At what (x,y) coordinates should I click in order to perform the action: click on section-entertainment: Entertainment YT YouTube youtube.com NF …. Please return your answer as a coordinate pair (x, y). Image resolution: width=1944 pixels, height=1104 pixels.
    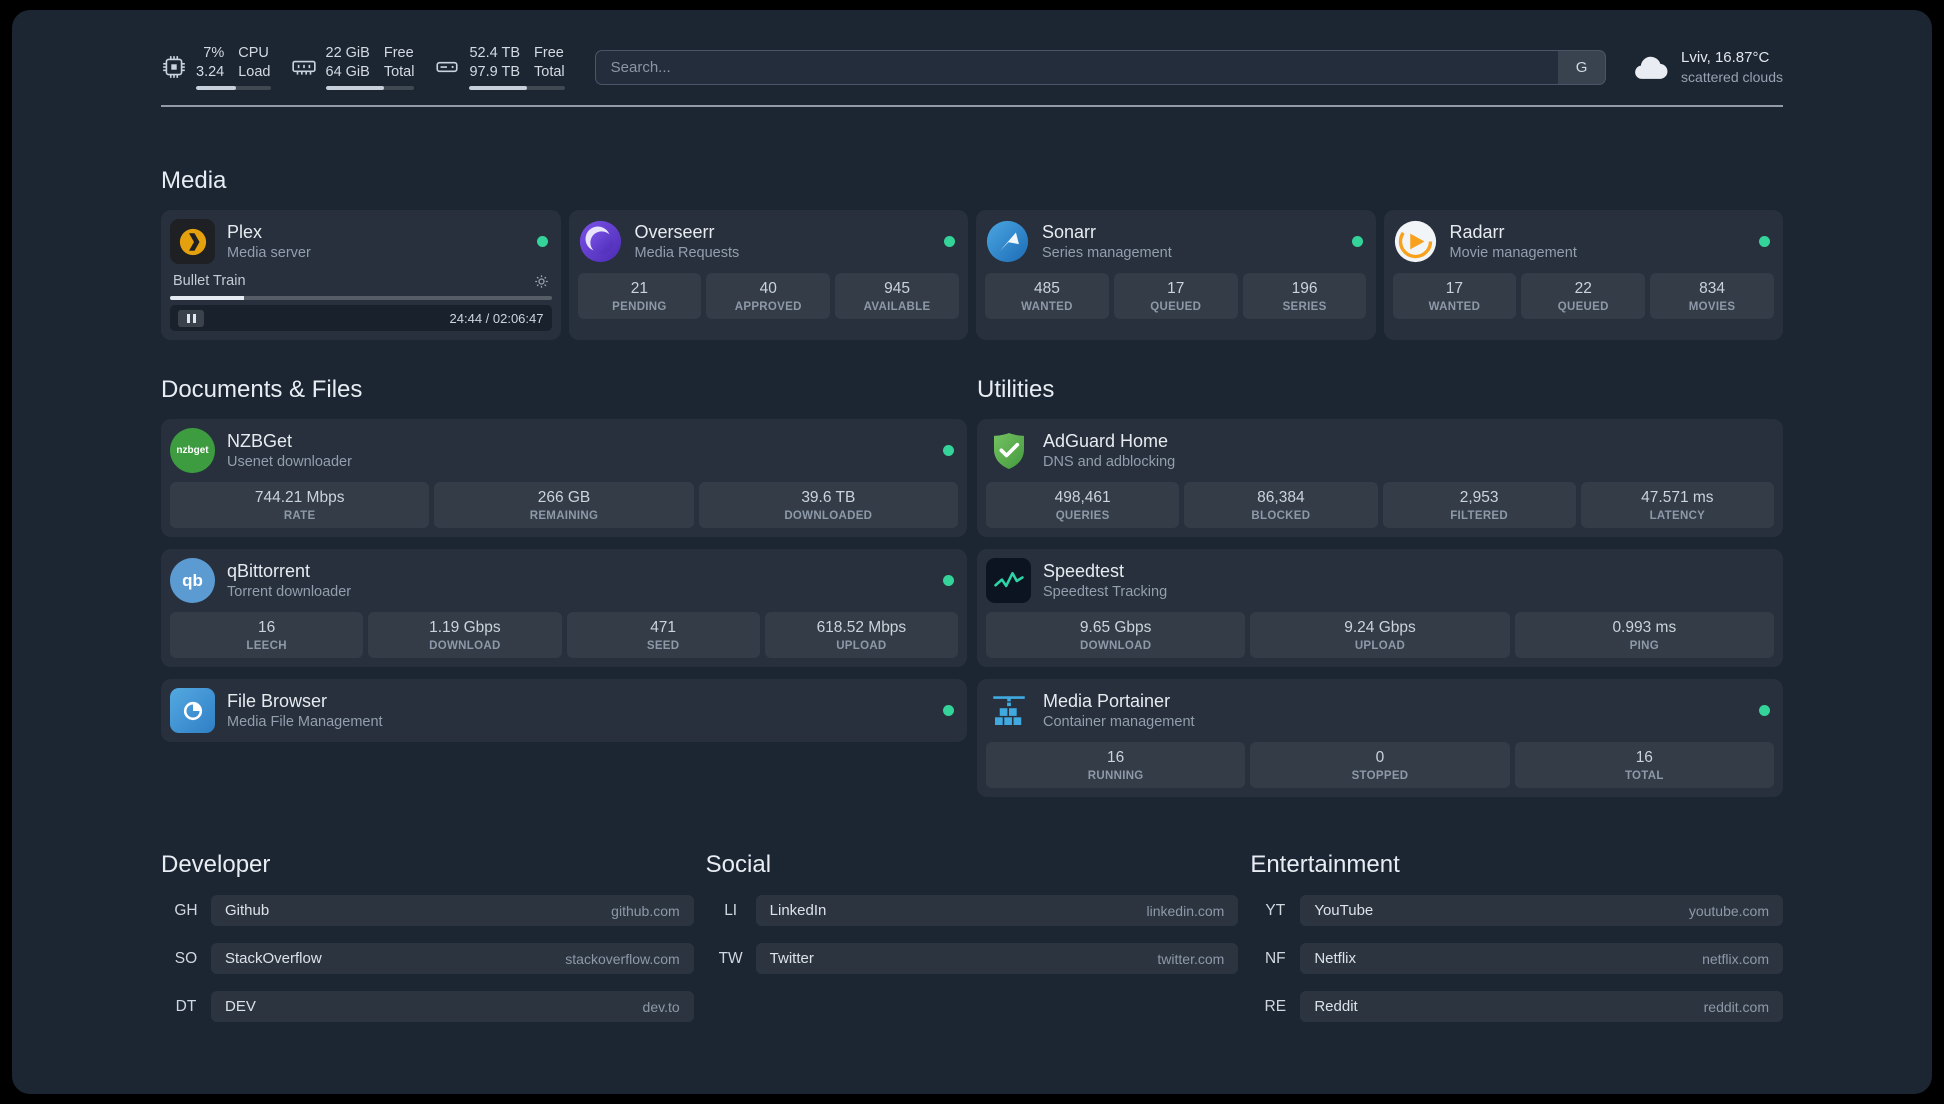
    Looking at the image, I should click on (1516, 937).